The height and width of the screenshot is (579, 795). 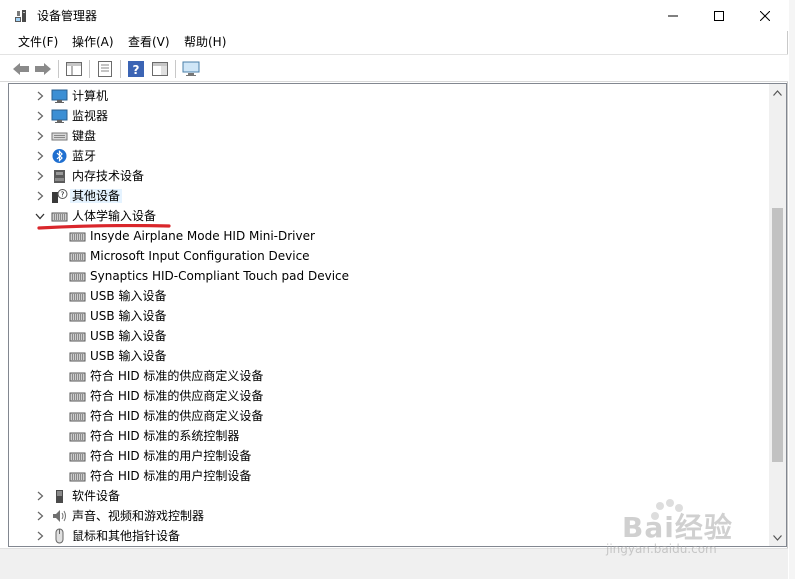 What do you see at coordinates (84, 136) in the screenshot?
I see `tree-item-label: 键盘` at bounding box center [84, 136].